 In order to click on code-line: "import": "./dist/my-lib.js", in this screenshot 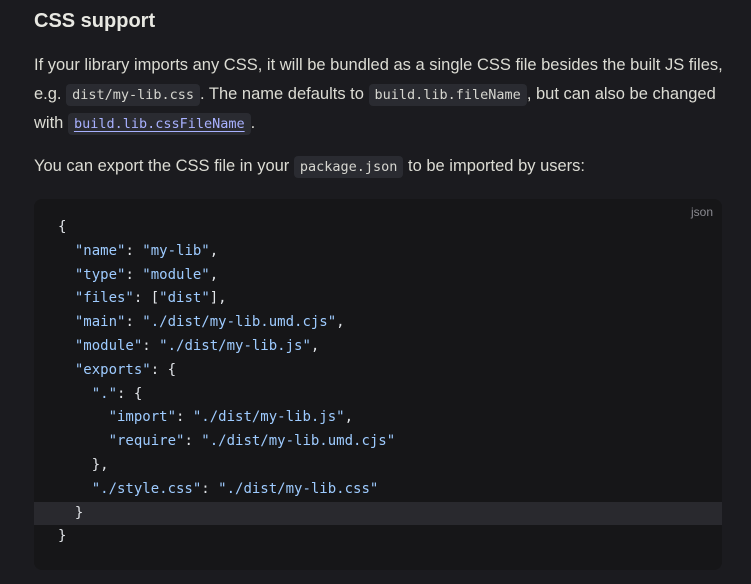, I will do `click(231, 417)`.